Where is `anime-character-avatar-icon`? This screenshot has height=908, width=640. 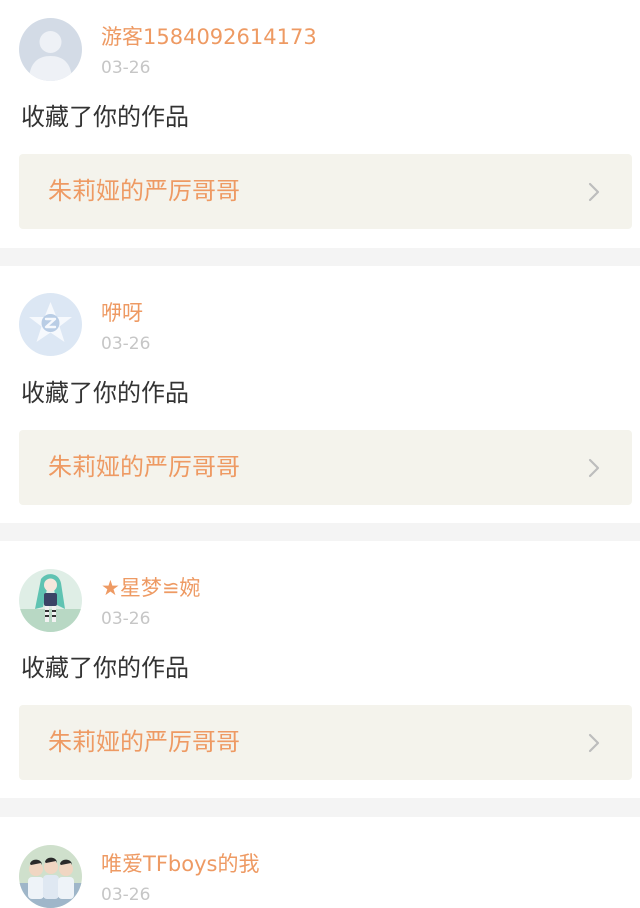 anime-character-avatar-icon is located at coordinates (50, 600).